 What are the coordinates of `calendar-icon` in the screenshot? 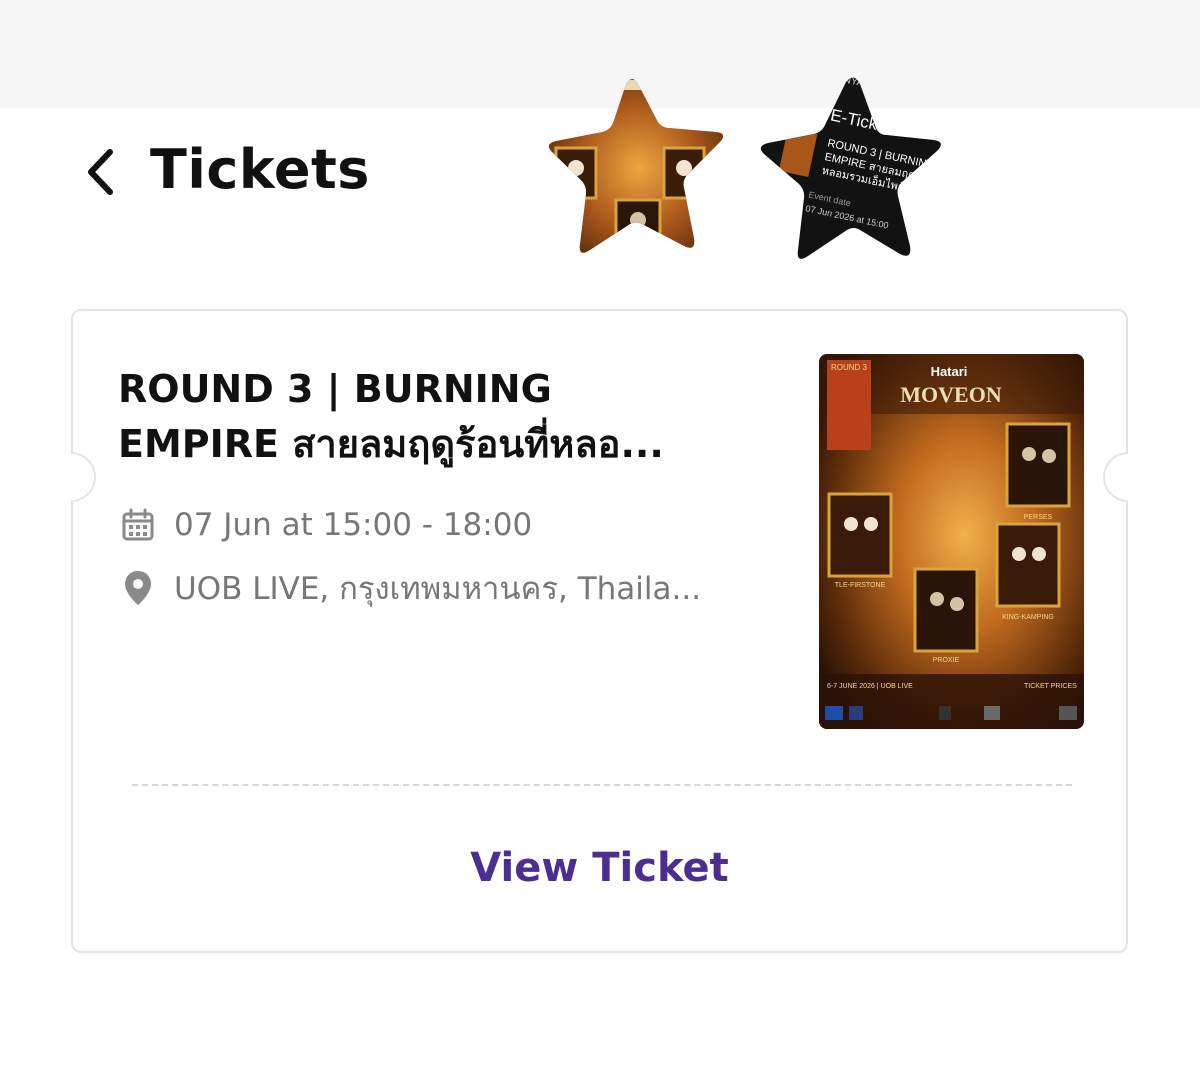 It's located at (138, 525).